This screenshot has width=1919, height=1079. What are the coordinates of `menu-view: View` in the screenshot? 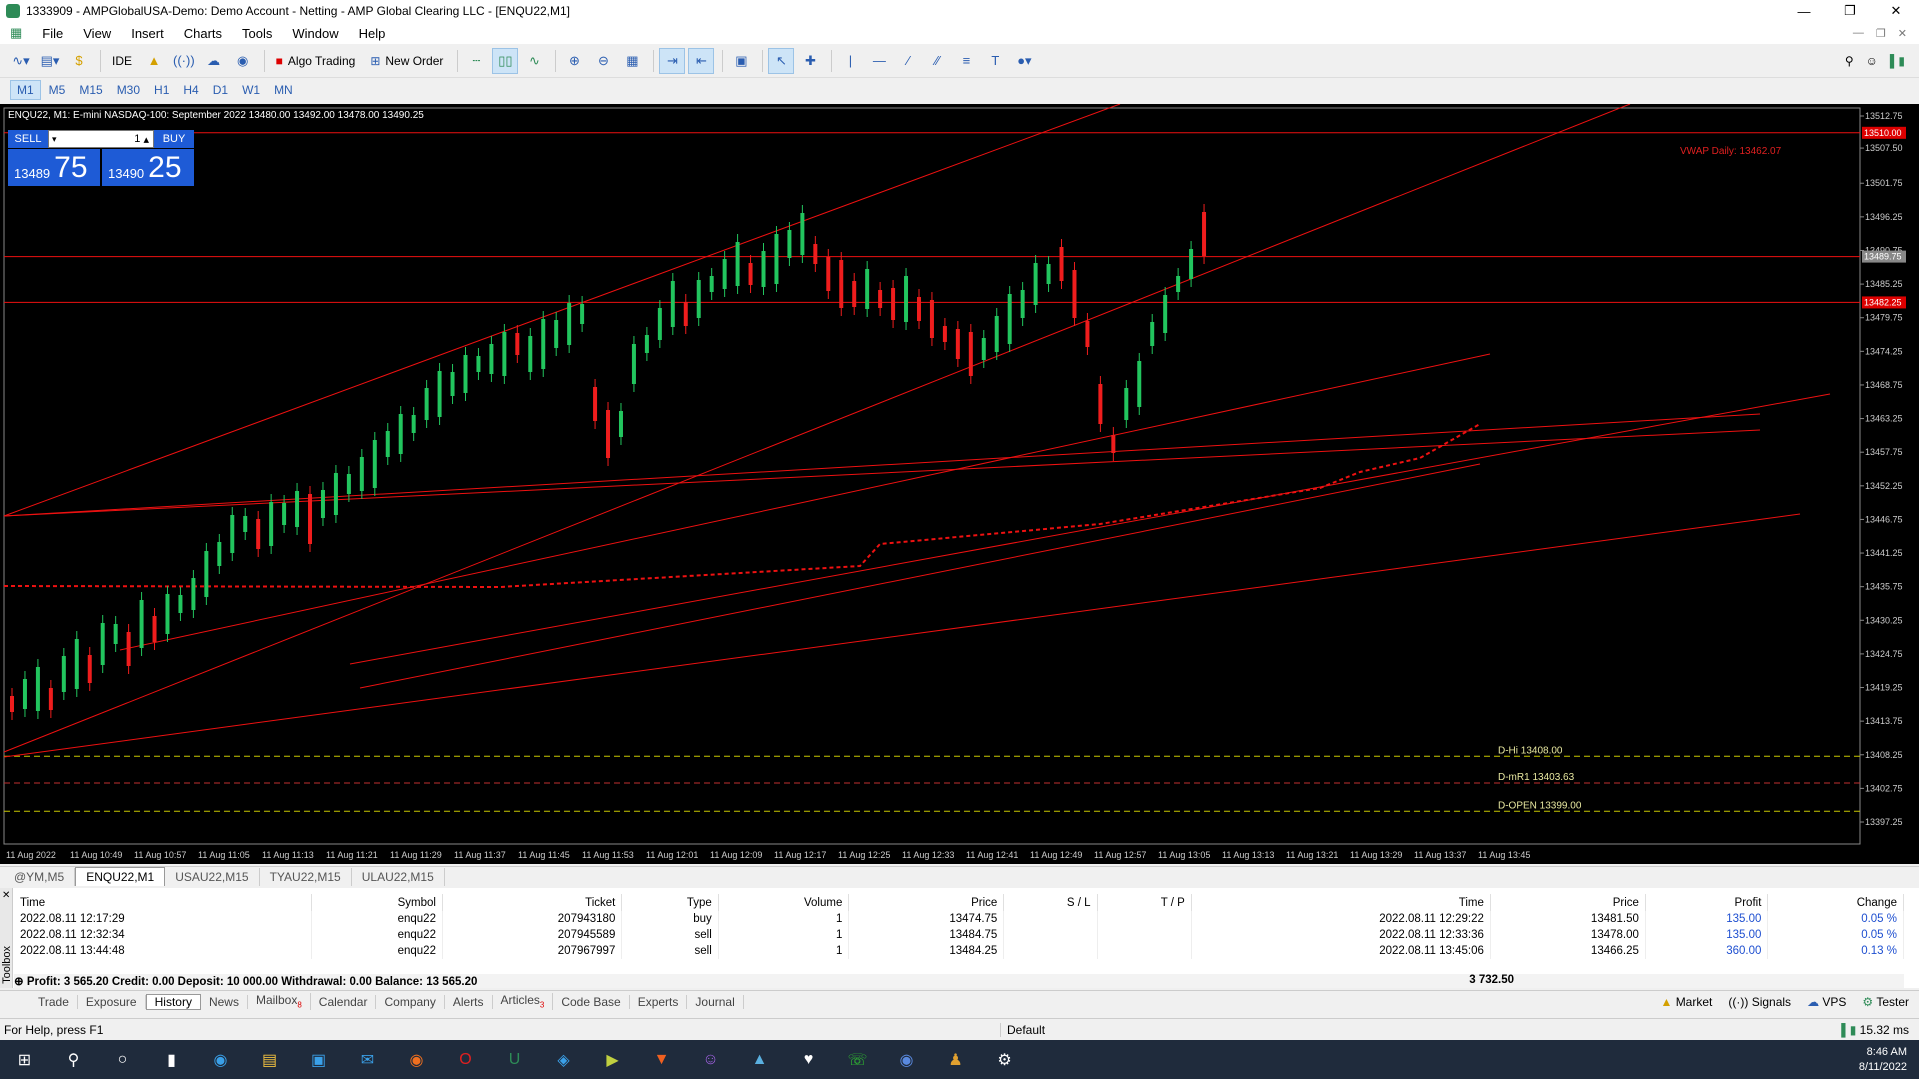 It's located at (97, 33).